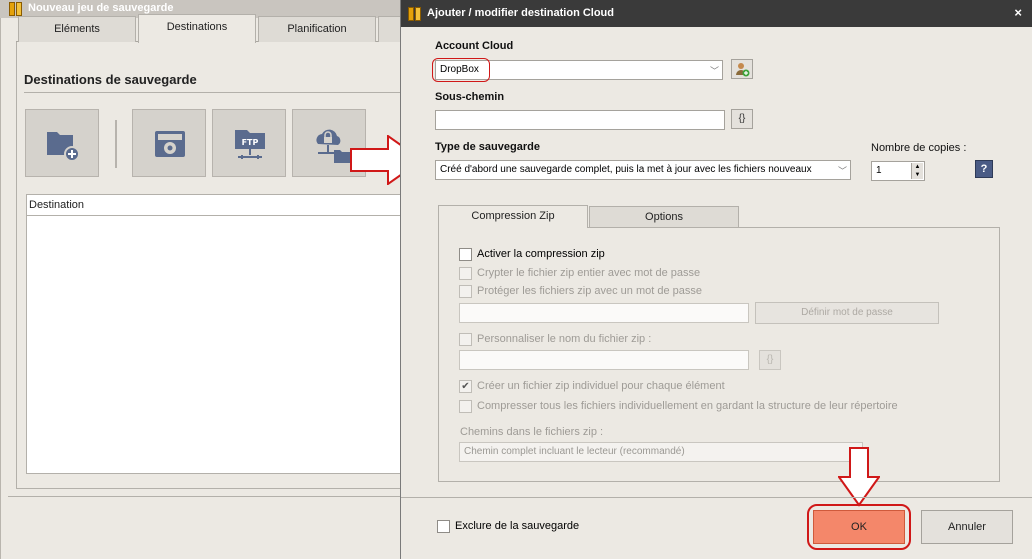 The image size is (1032, 559). I want to click on manage-accounts-button, so click(742, 69).